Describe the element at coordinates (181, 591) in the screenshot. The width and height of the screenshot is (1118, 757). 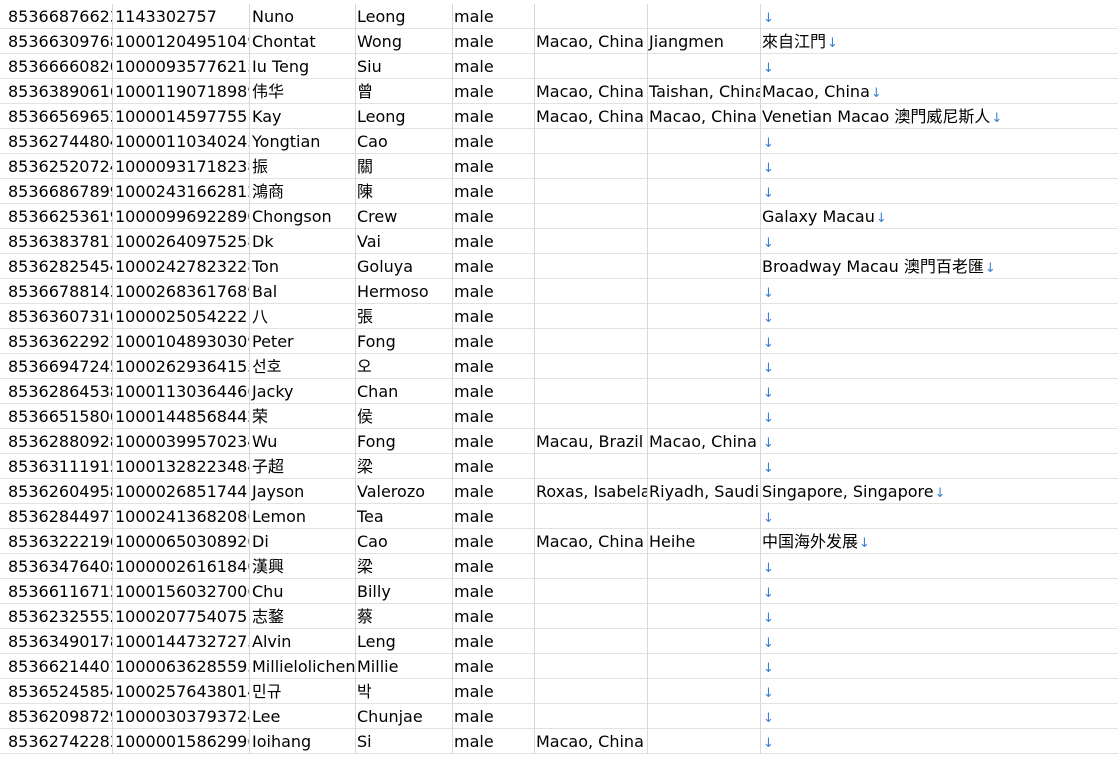
I see `user-id-cell: 100015603270060` at that location.